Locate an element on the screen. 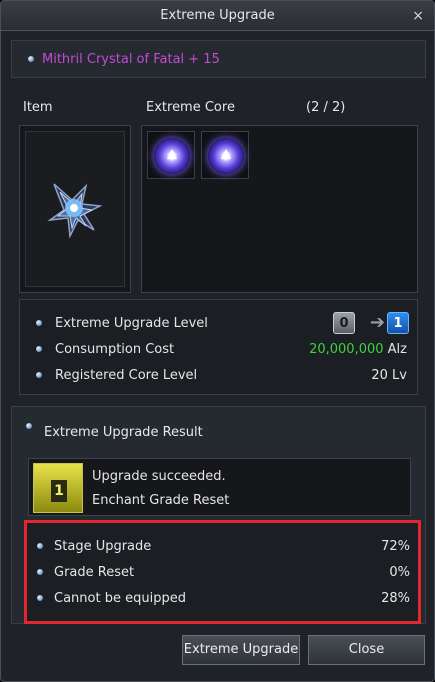 The image size is (435, 682). probability-value: 0% is located at coordinates (399, 572).